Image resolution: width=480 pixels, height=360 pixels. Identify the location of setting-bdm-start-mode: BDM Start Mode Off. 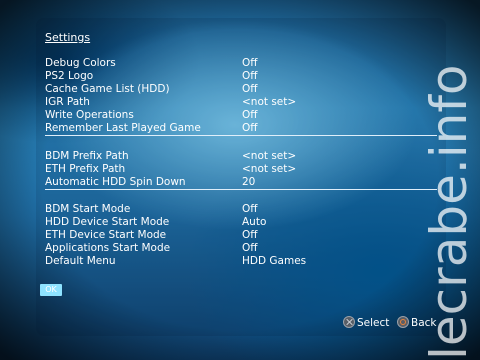
(241, 209).